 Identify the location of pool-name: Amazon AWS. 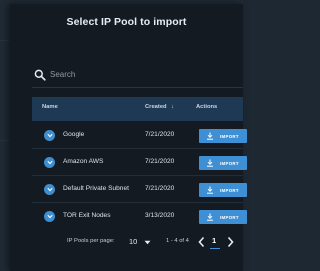
(83, 161).